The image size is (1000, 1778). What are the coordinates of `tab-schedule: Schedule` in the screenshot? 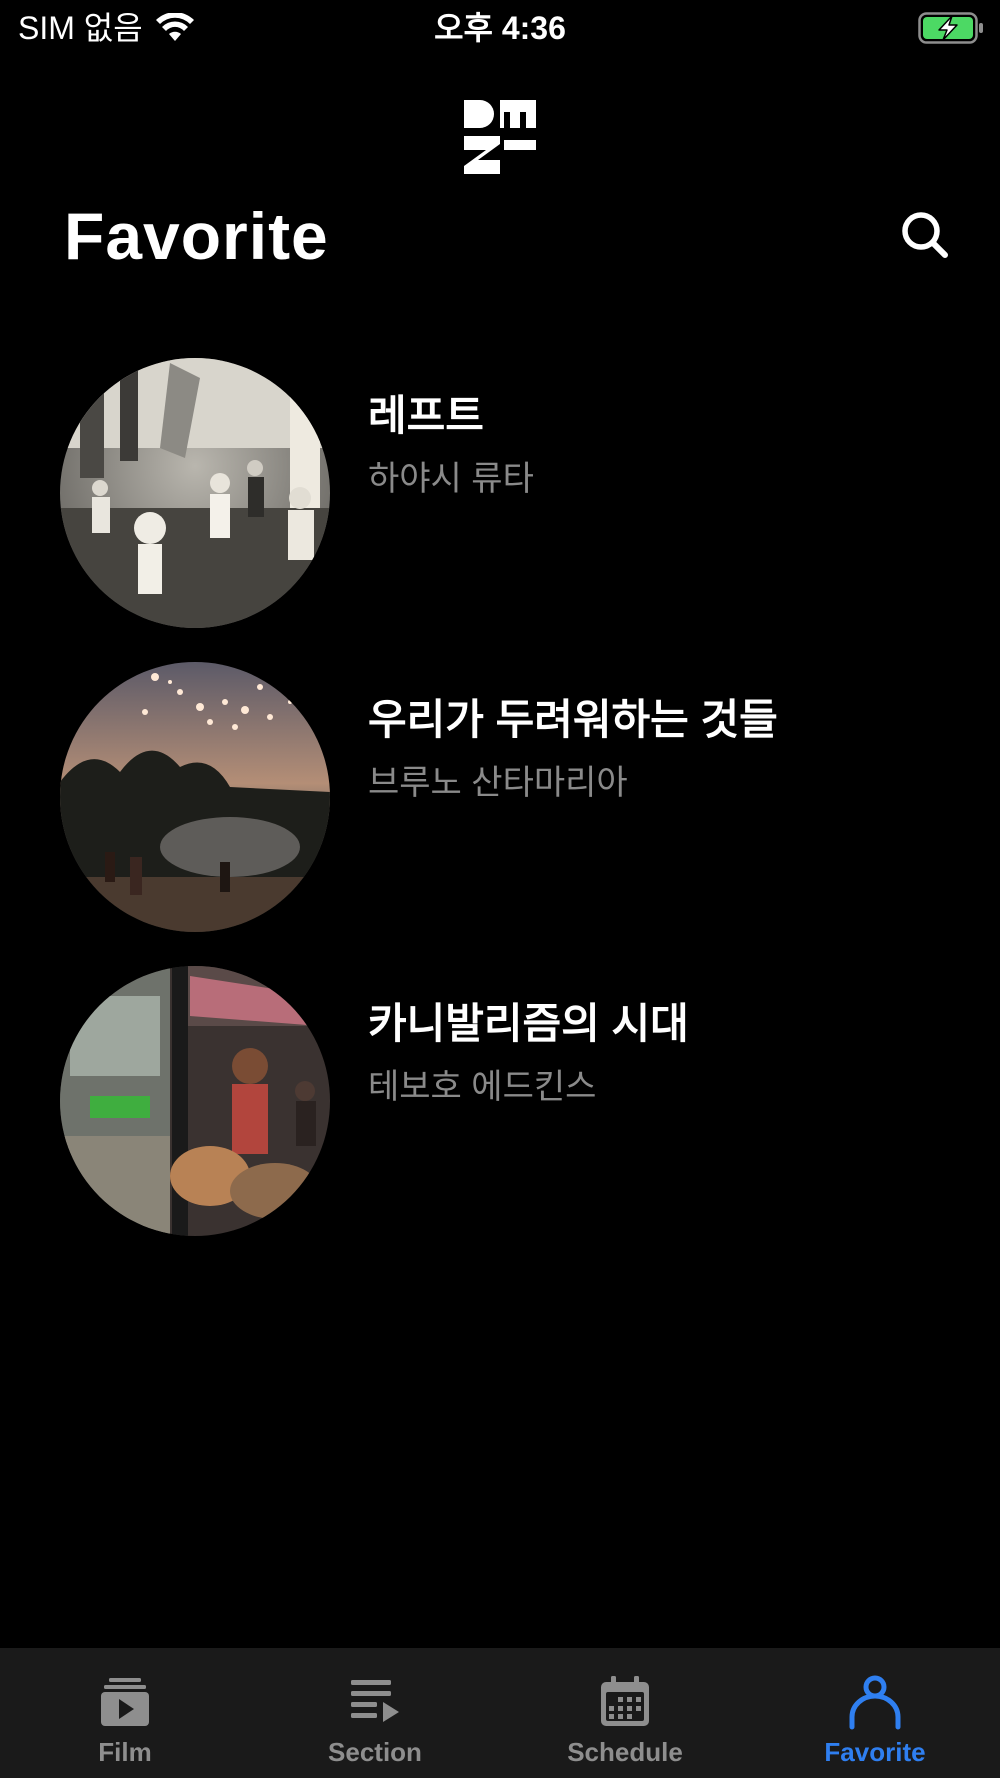 It's located at (625, 1713).